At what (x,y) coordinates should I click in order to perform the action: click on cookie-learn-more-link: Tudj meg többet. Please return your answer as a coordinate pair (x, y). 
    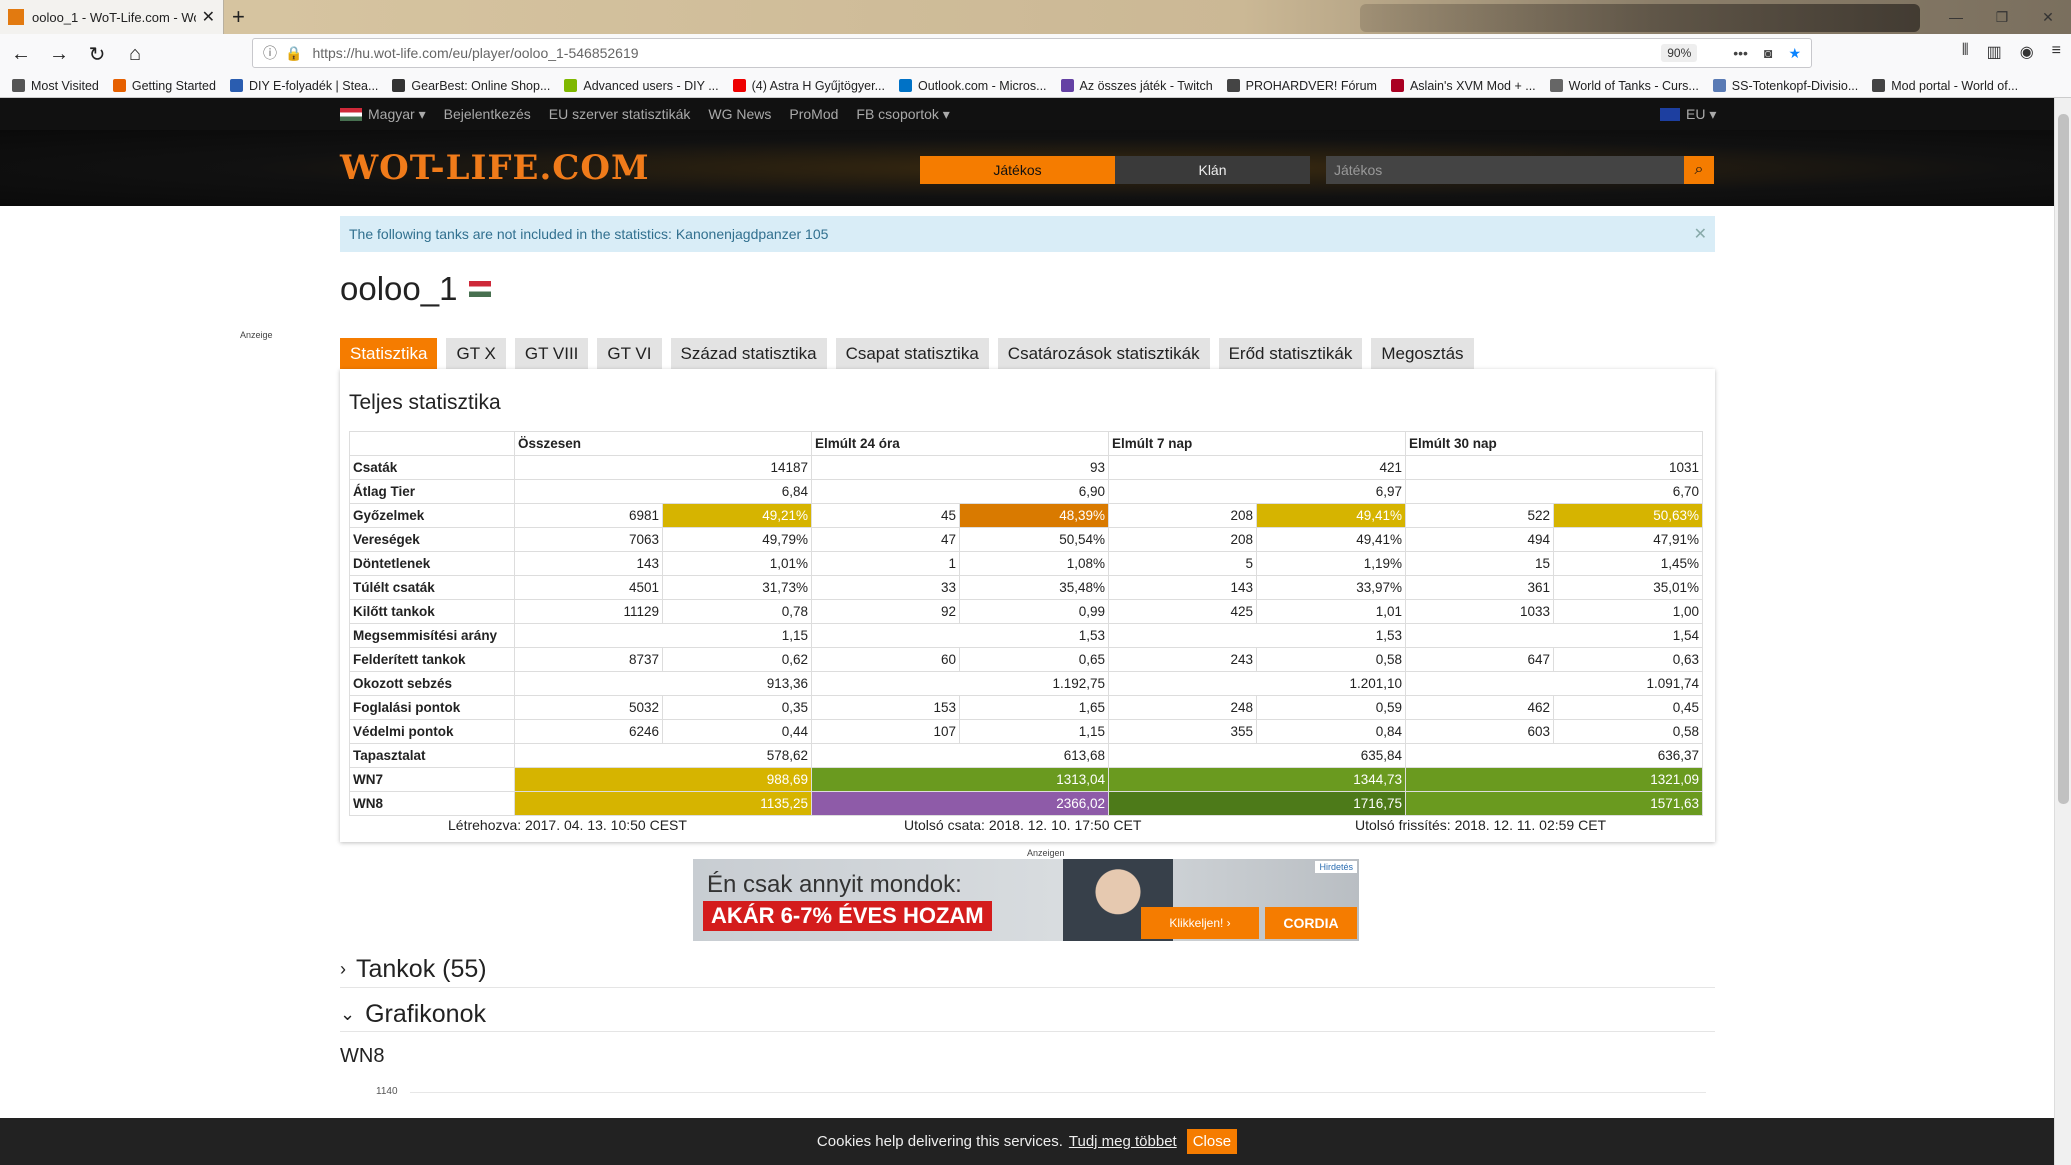
    Looking at the image, I should click on (1123, 1141).